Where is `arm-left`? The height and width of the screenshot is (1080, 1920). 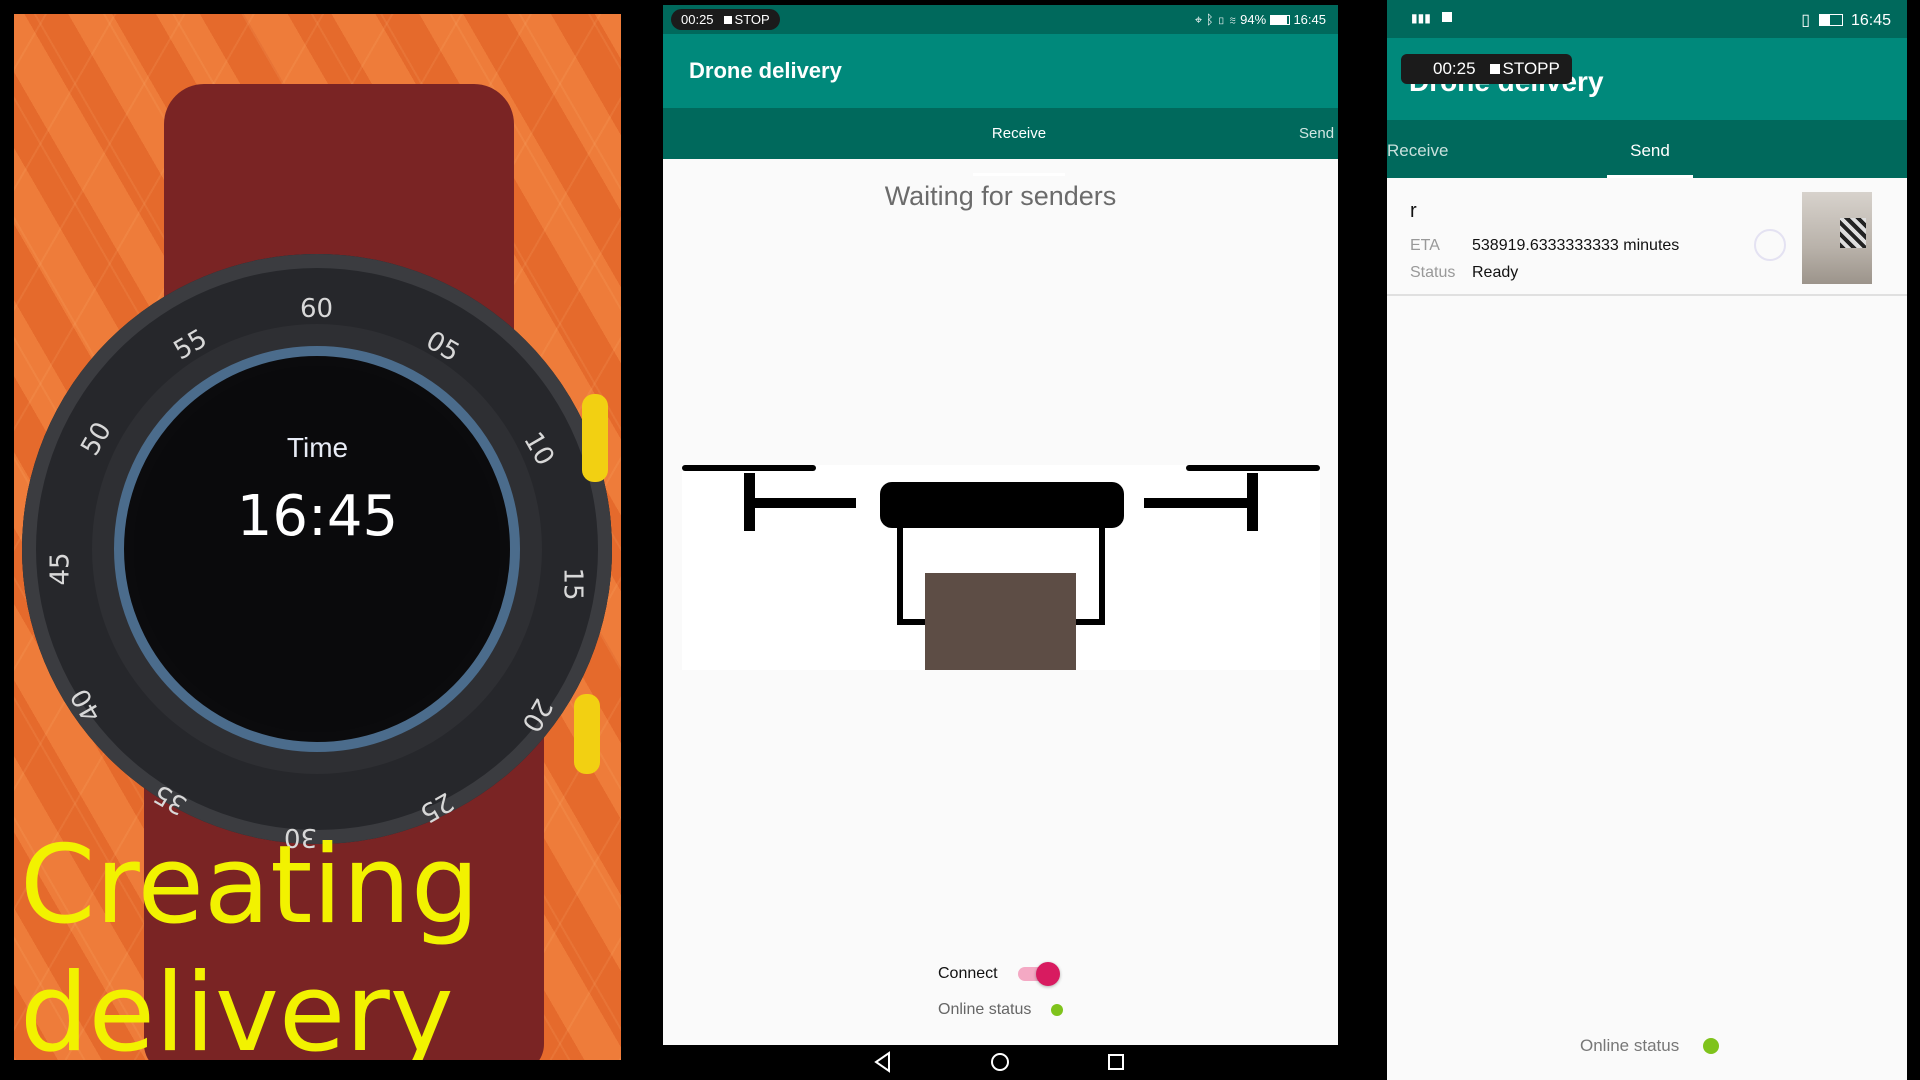 arm-left is located at coordinates (801, 503).